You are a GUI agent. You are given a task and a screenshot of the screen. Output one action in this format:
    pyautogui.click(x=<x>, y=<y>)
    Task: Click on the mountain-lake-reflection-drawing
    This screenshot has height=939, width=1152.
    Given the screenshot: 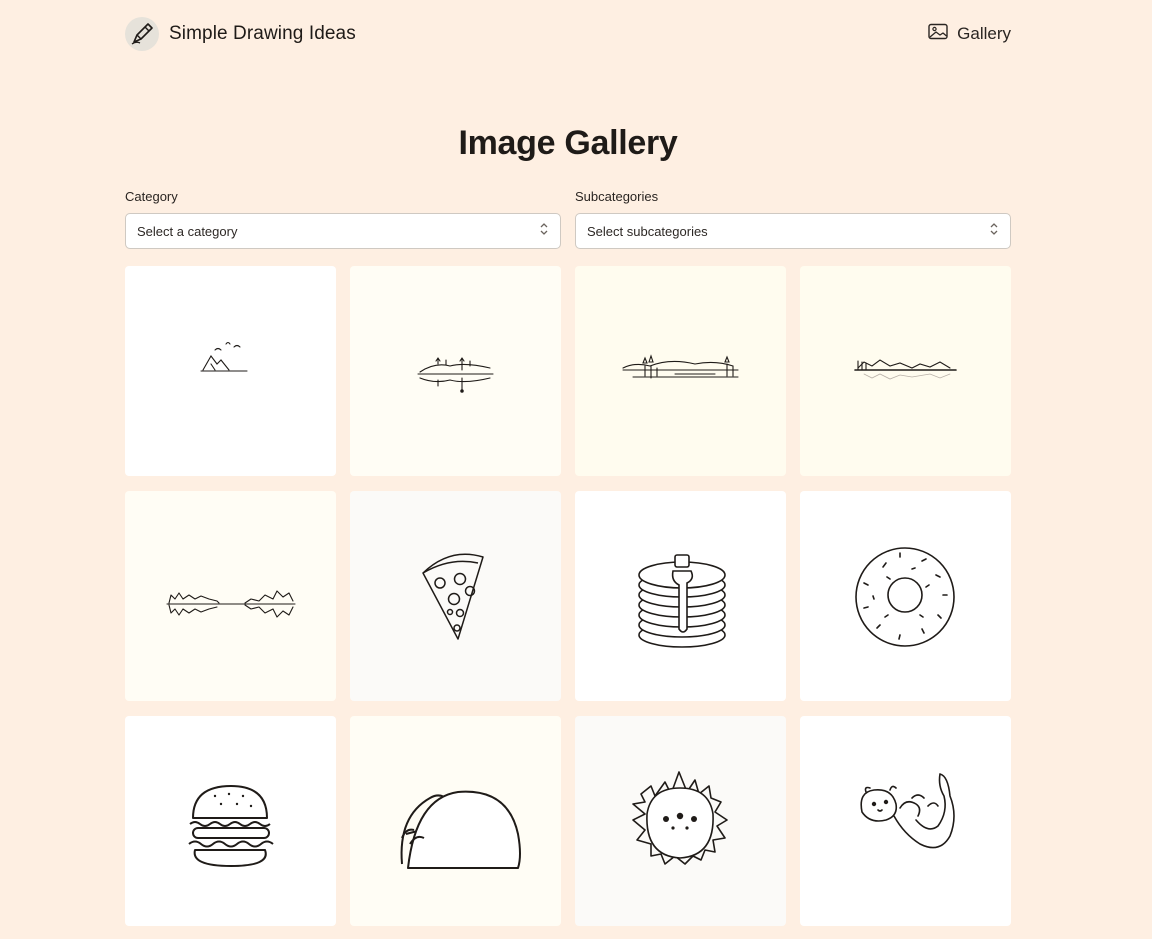 What is the action you would take?
    pyautogui.click(x=905, y=369)
    